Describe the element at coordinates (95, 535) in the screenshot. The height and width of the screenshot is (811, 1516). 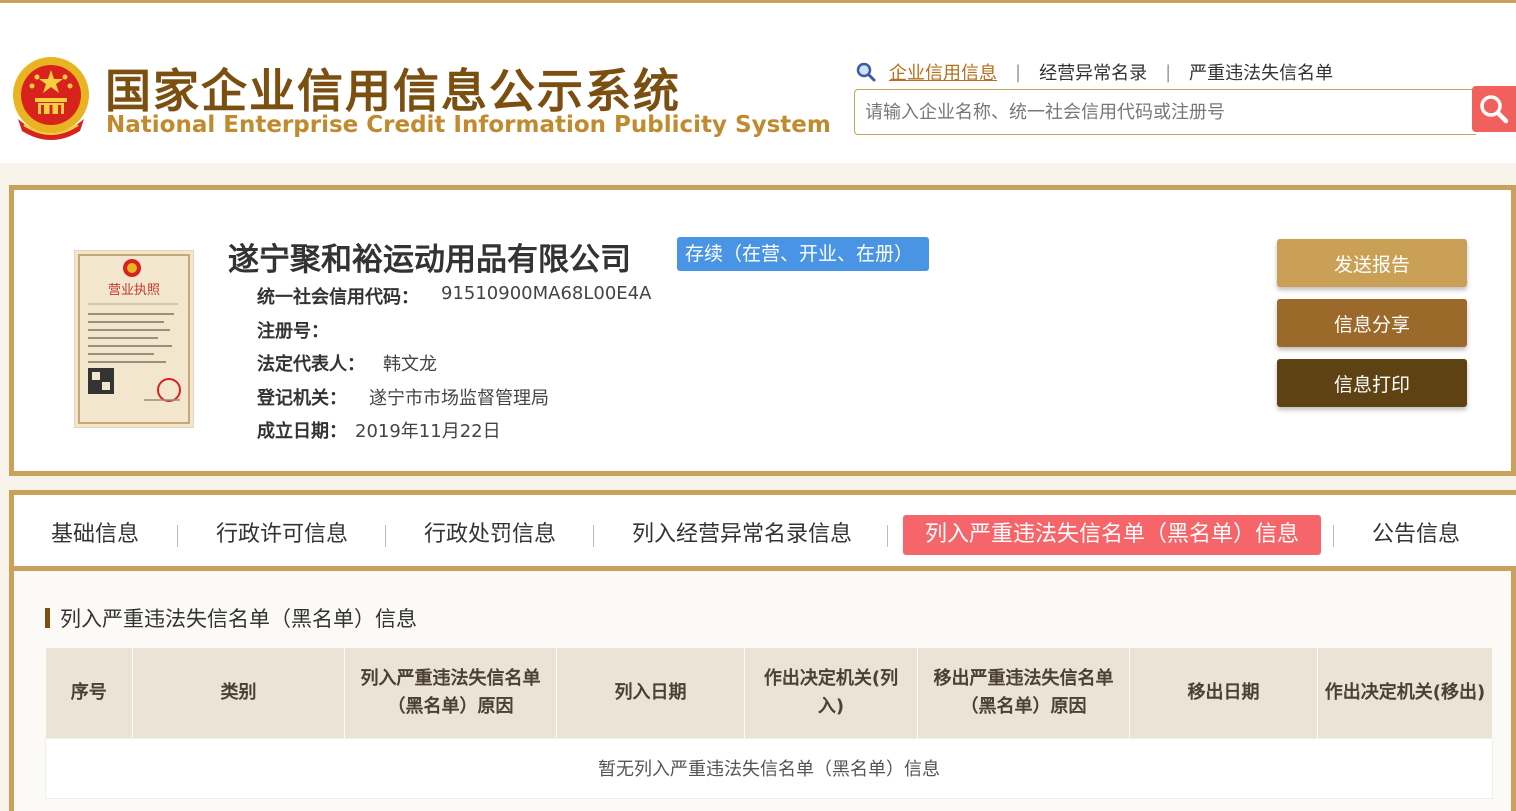
I see `tab-basic-info: 基础信息` at that location.